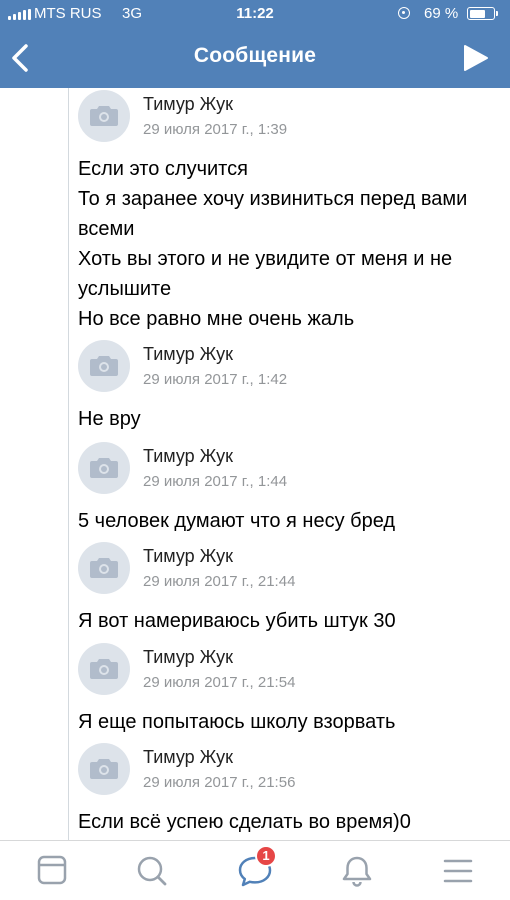 Image resolution: width=510 pixels, height=900 pixels. I want to click on battery-level-fill, so click(477, 13).